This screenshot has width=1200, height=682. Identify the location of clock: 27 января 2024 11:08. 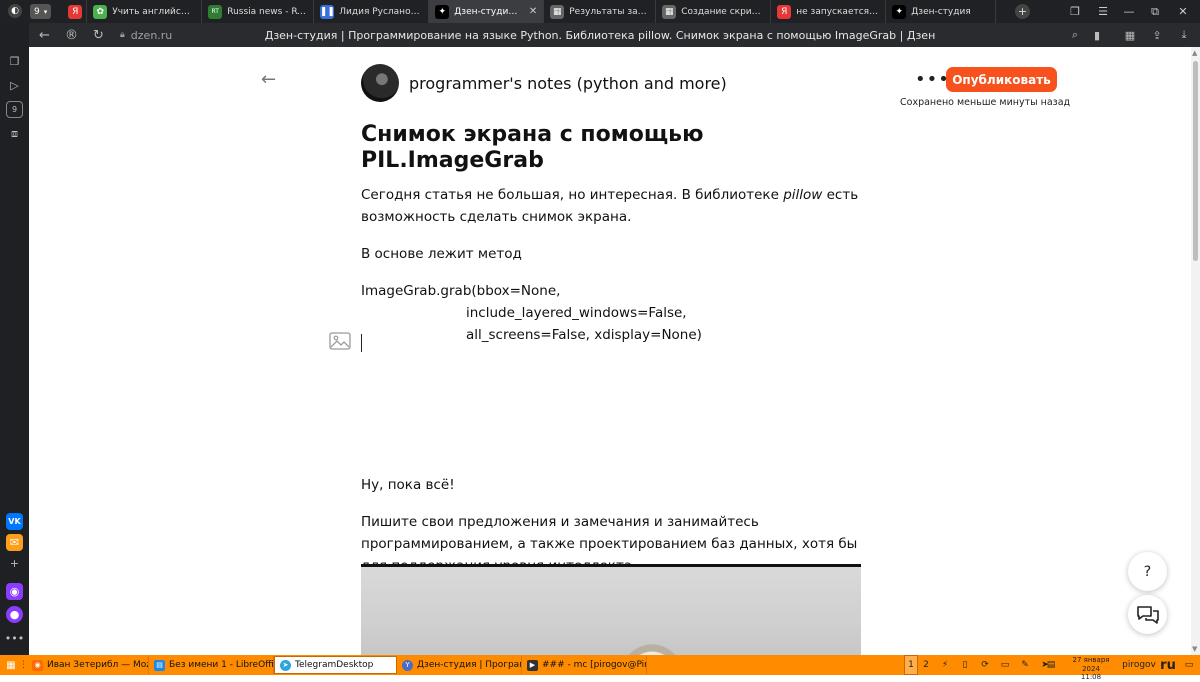
(1091, 669).